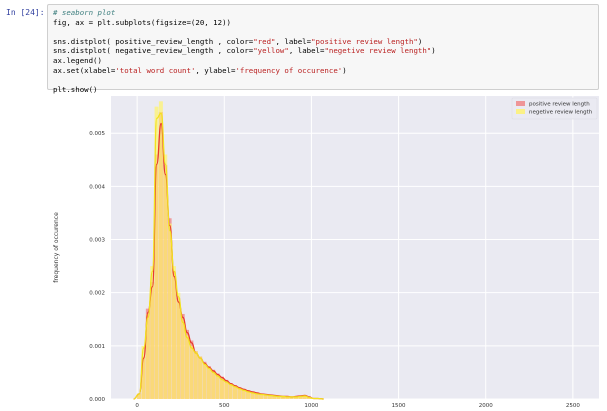  What do you see at coordinates (215, 70) in the screenshot?
I see `code-token: , ylabel=` at bounding box center [215, 70].